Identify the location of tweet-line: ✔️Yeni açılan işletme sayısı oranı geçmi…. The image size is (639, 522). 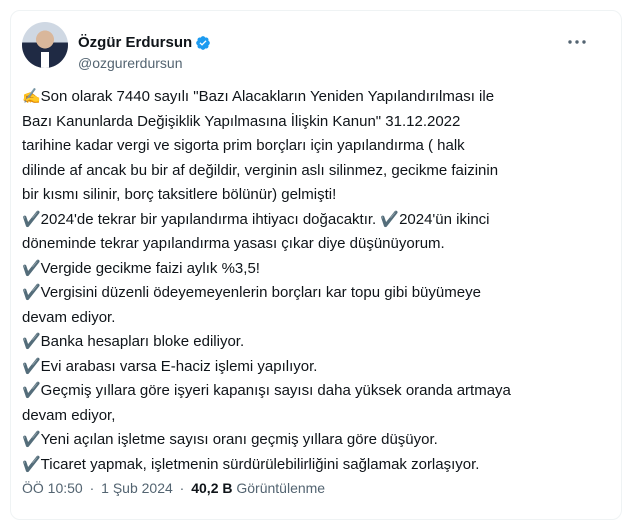
(230, 439).